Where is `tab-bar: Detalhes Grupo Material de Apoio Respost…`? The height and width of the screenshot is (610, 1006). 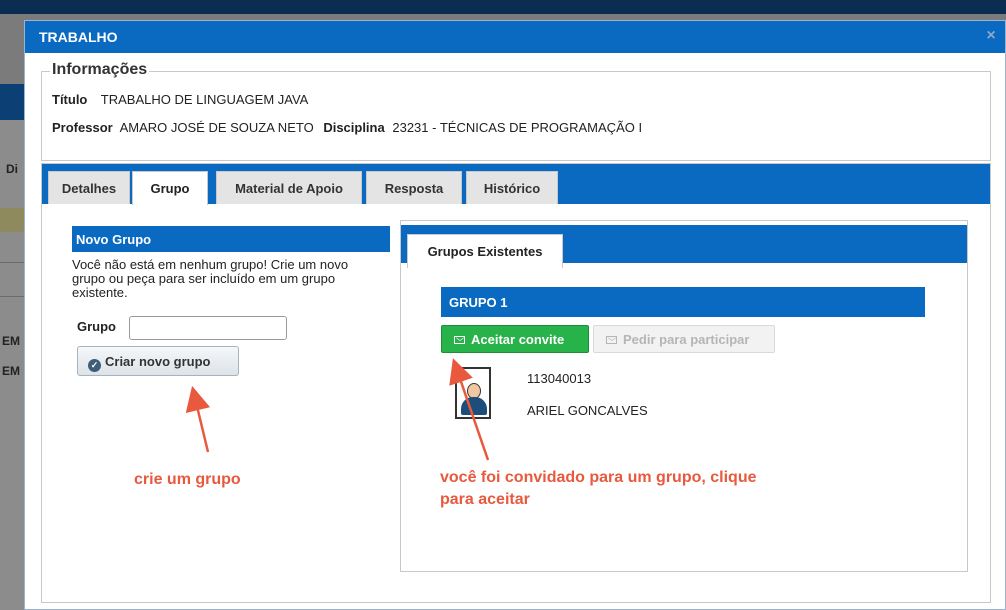
tab-bar: Detalhes Grupo Material de Apoio Respost… is located at coordinates (516, 184).